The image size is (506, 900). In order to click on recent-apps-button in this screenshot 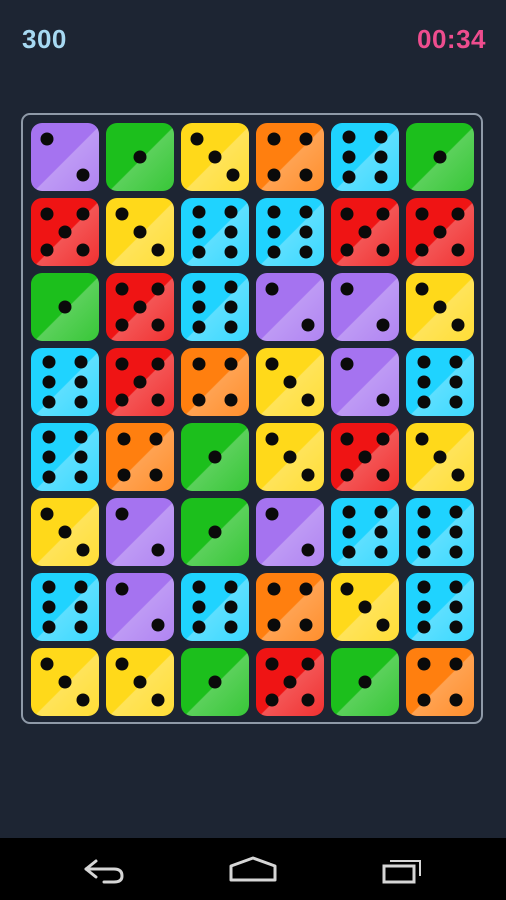, I will do `click(402, 869)`.